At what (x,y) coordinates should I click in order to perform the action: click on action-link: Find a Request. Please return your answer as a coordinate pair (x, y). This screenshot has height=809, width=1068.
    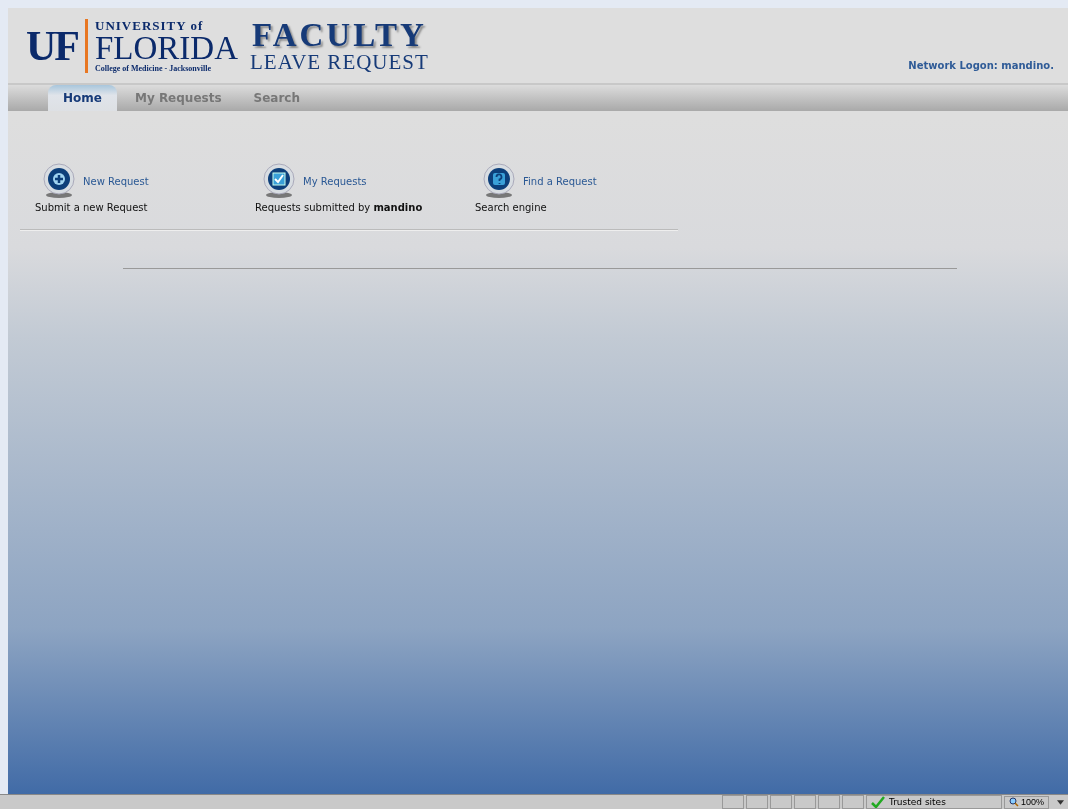
    Looking at the image, I should click on (560, 181).